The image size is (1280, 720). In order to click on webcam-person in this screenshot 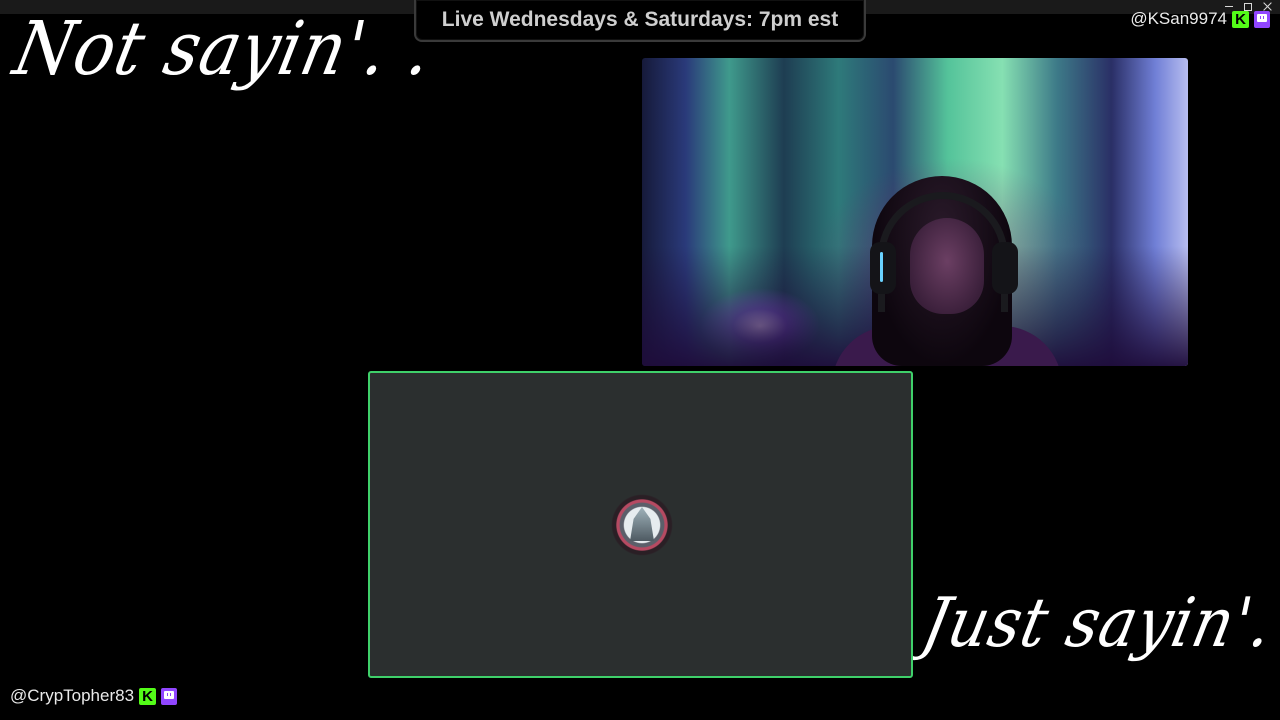, I will do `click(947, 271)`.